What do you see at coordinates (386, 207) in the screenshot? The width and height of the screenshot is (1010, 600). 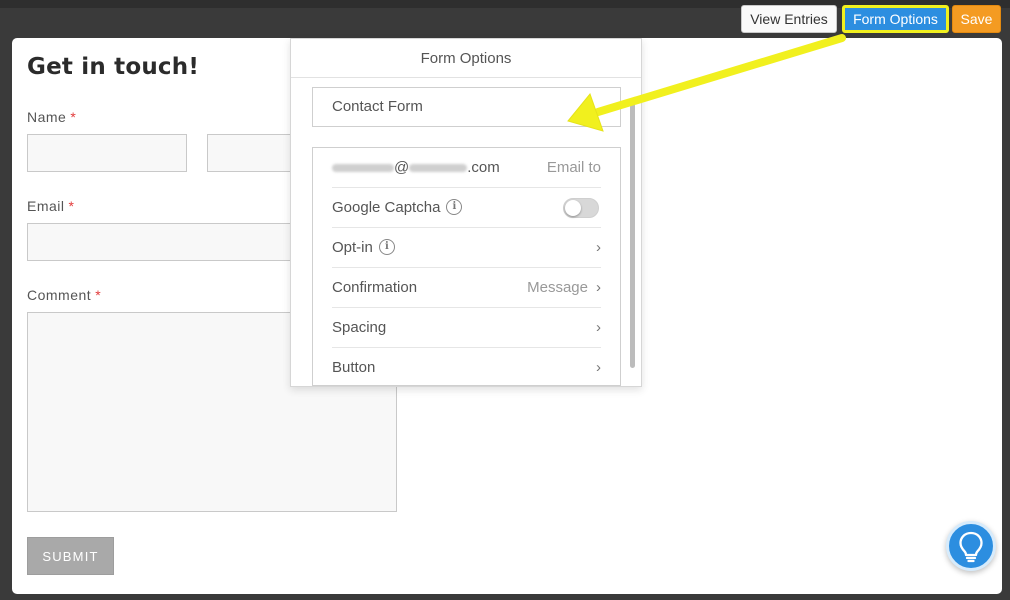 I see `google-captcha-text: Google Captcha` at bounding box center [386, 207].